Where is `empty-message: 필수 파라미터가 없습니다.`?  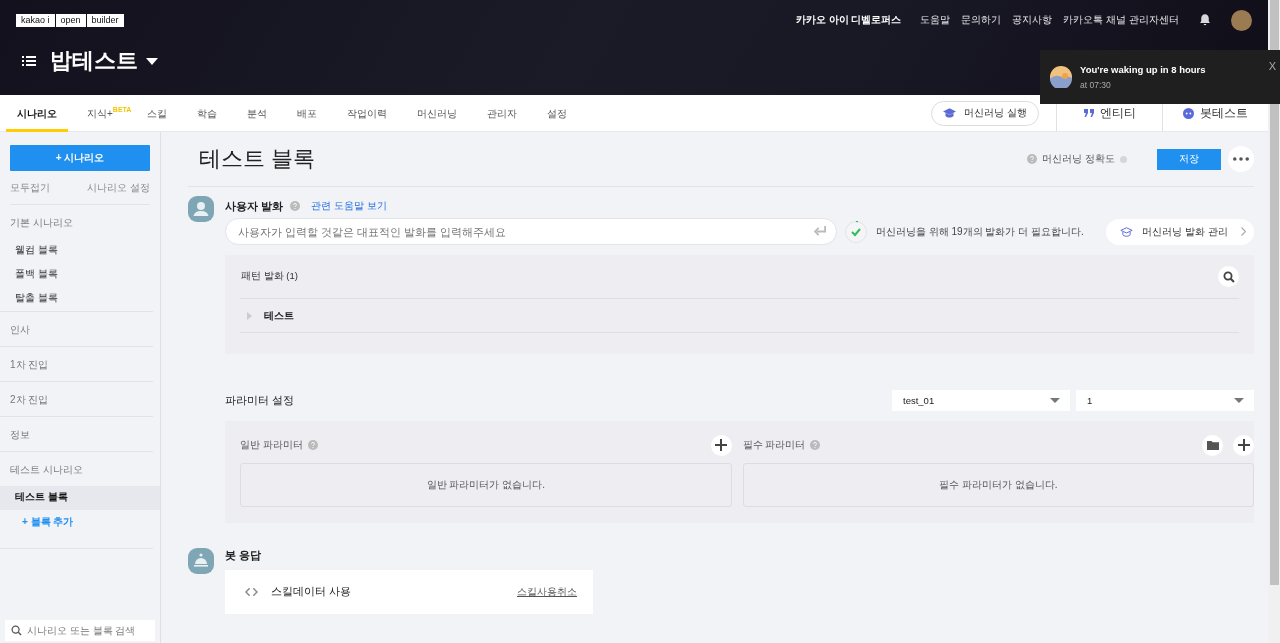
empty-message: 필수 파라미터가 없습니다. is located at coordinates (998, 485).